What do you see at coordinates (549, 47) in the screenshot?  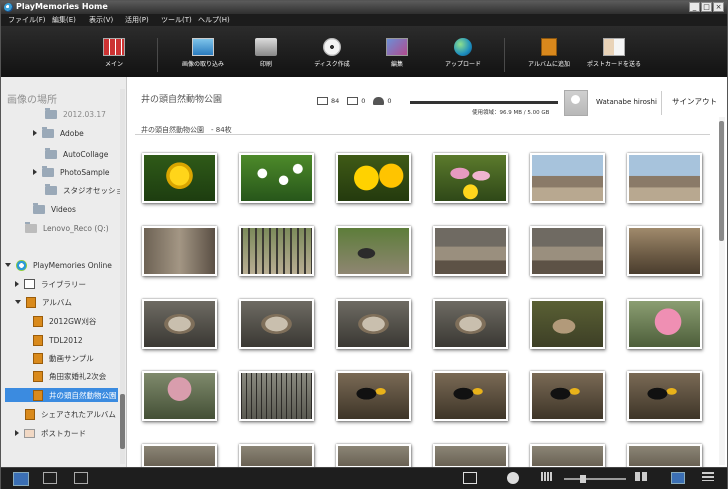 I see `album-add-icon` at bounding box center [549, 47].